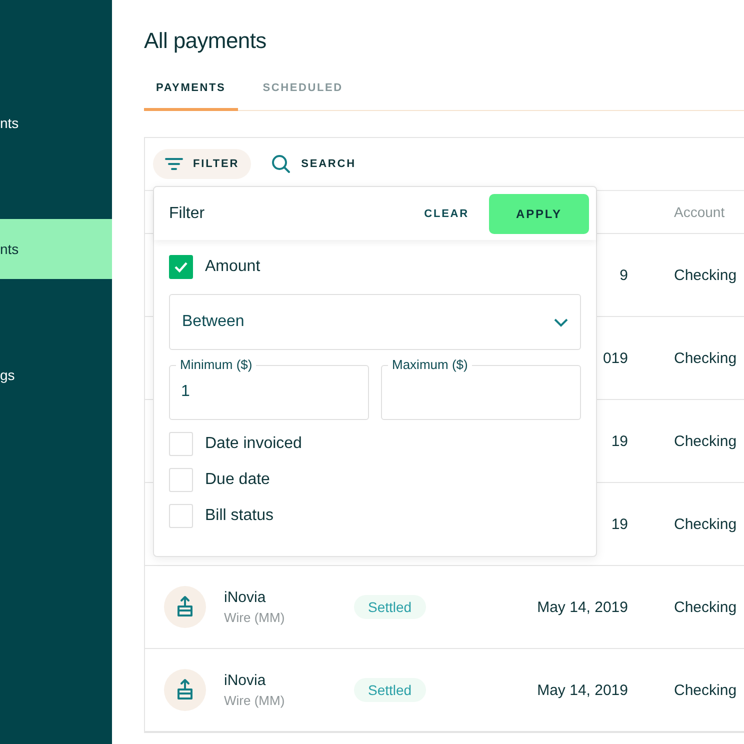 This screenshot has width=744, height=744. Describe the element at coordinates (539, 214) in the screenshot. I see `apply-button: APPLY` at that location.